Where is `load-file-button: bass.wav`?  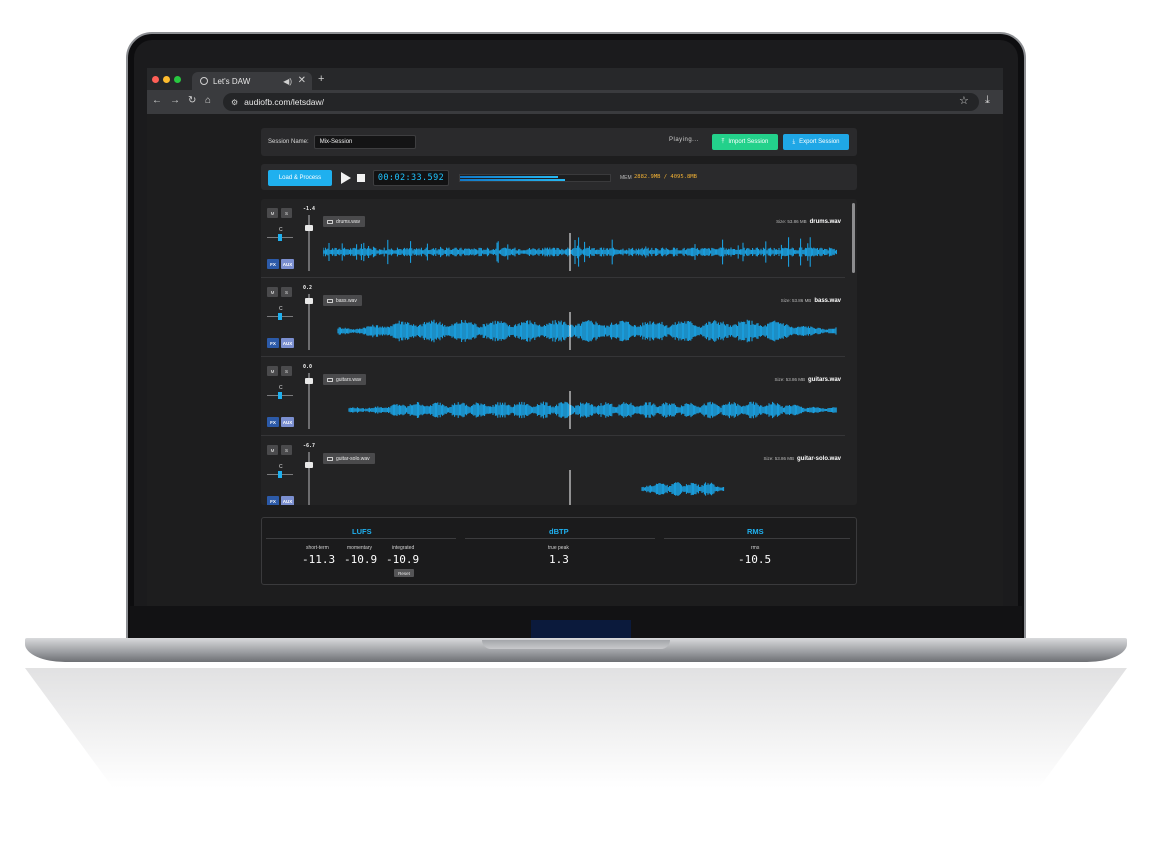 load-file-button: bass.wav is located at coordinates (342, 300).